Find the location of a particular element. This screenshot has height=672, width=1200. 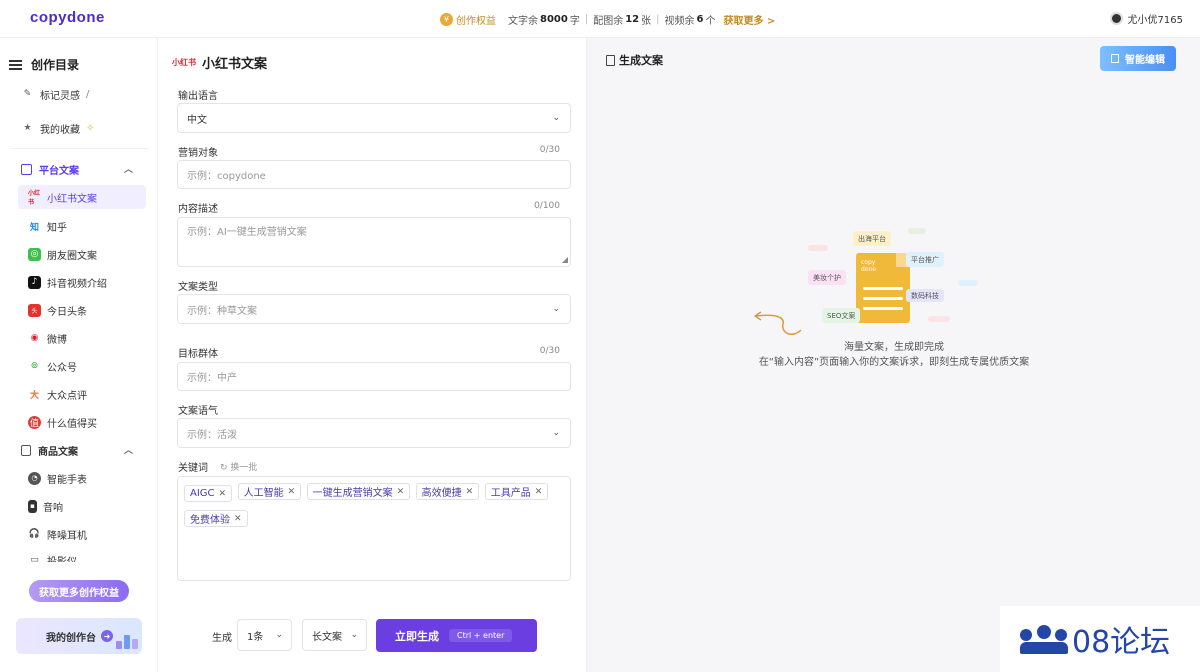

toutiao-icon: 头 is located at coordinates (34, 310).